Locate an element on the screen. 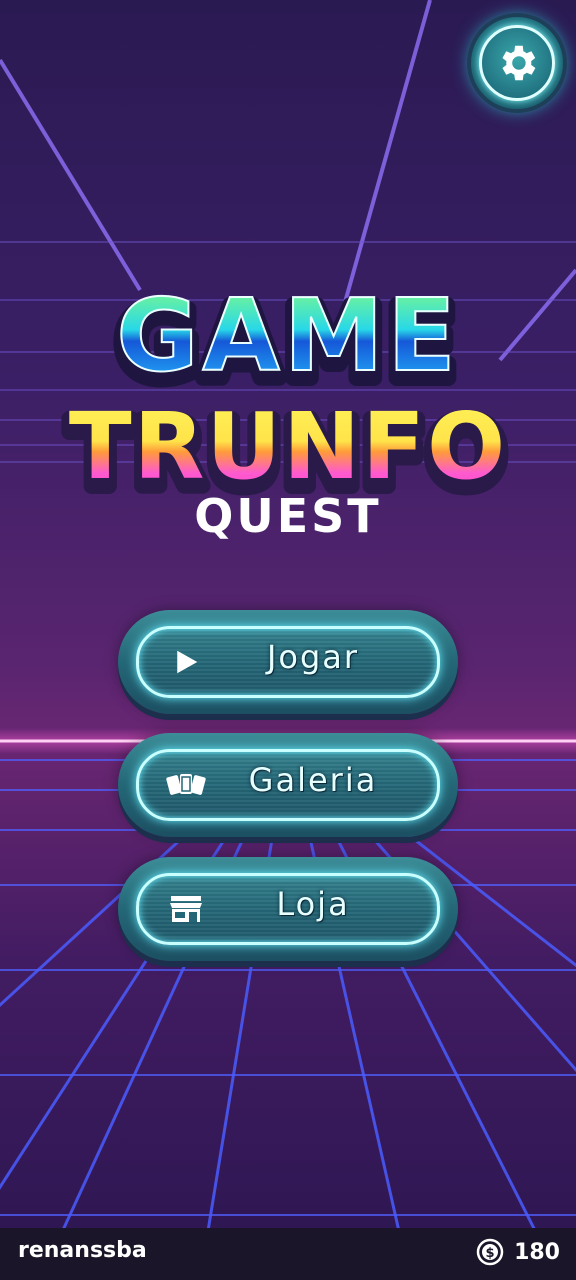  logo-trunfo-text: TRUNFO is located at coordinates (288, 446).